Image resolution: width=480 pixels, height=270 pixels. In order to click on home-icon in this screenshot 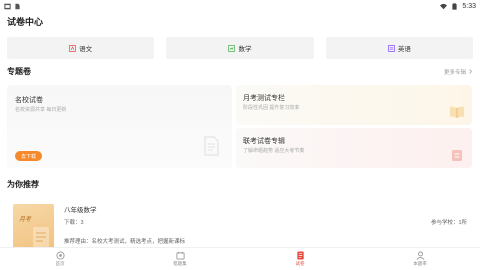, I will do `click(60, 255)`.